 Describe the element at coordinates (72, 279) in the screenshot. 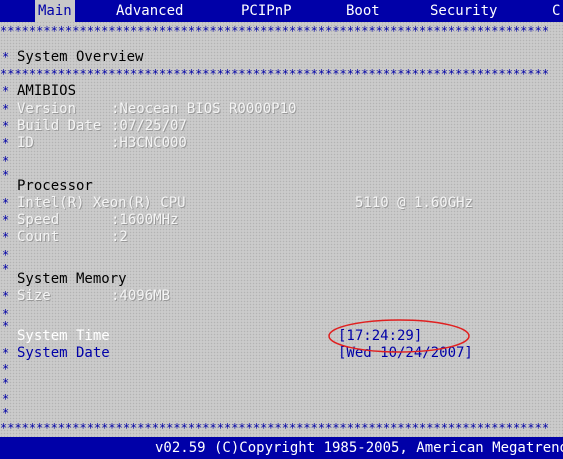

I see `system-memory-title: System Memory` at that location.